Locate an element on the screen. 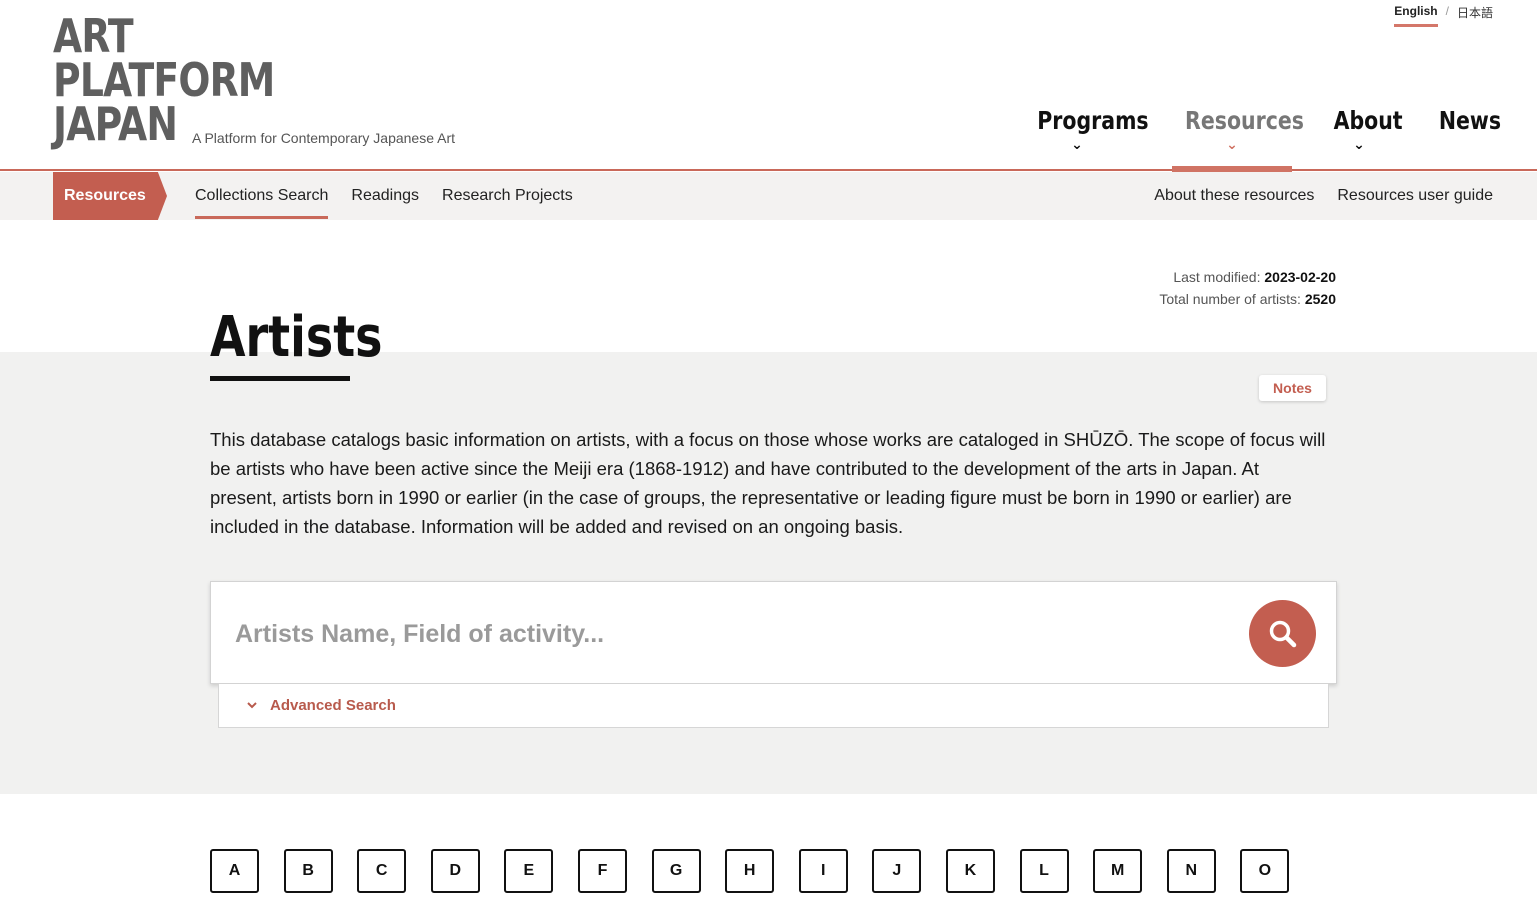 This screenshot has height=915, width=1537. advanced-search-panel: Advanced Search is located at coordinates (773, 706).